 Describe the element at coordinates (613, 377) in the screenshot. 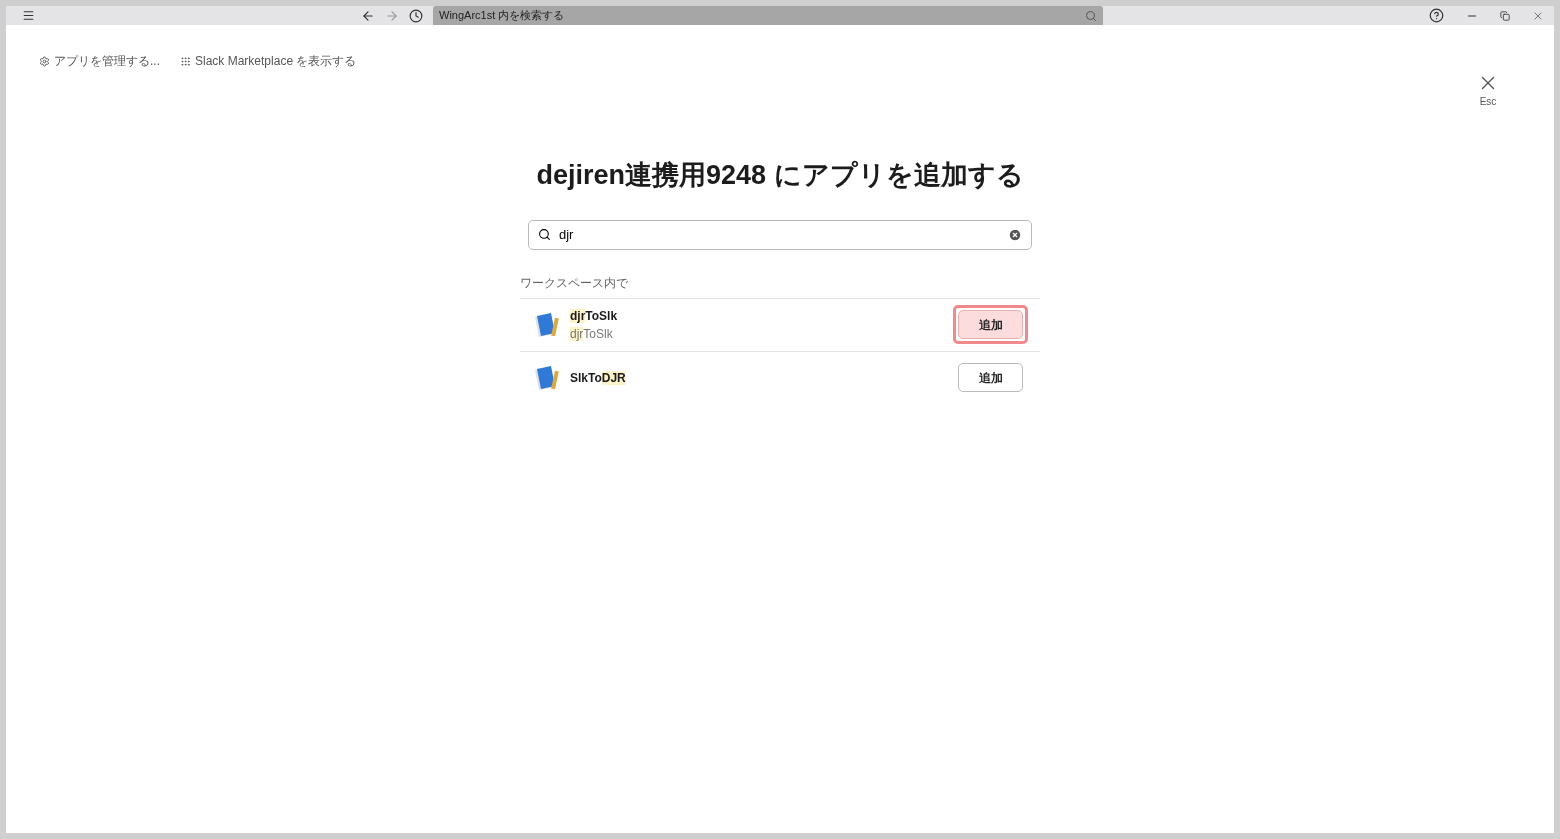

I see `app-name: DJR` at that location.